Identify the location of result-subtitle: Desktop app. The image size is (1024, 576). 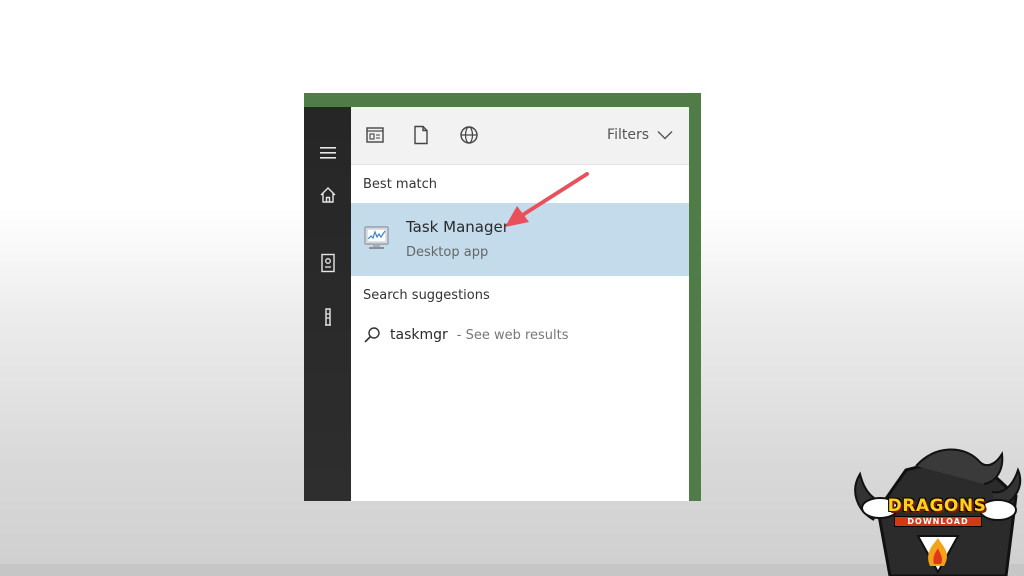
(447, 252).